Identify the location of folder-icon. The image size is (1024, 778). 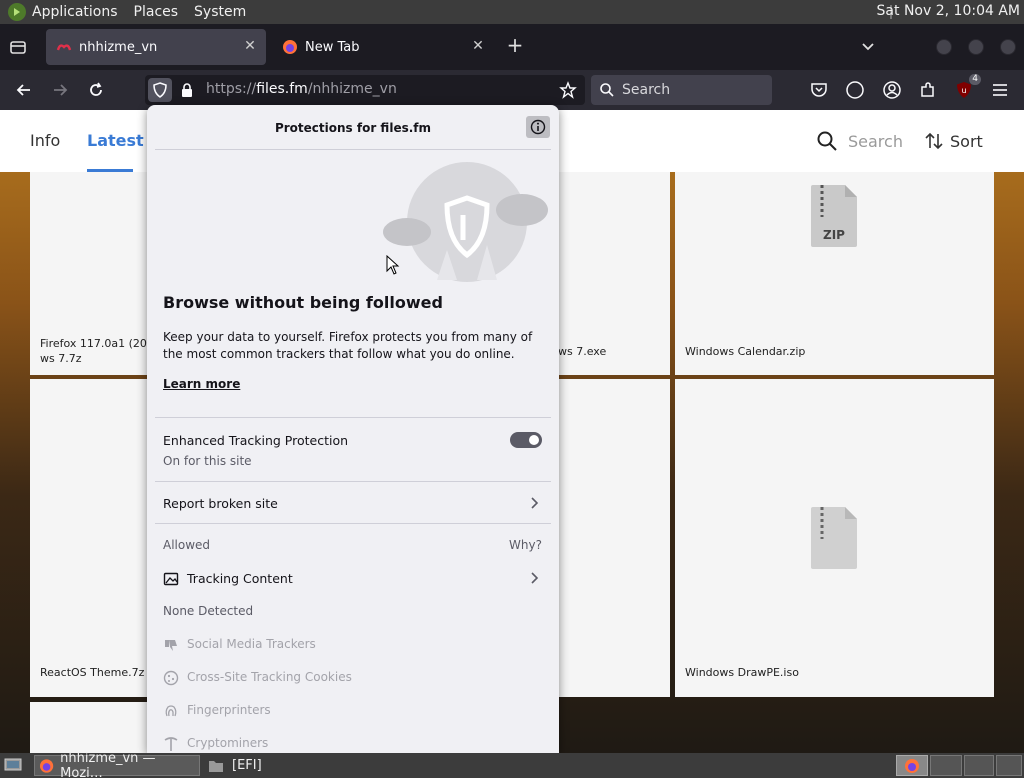
(216, 766).